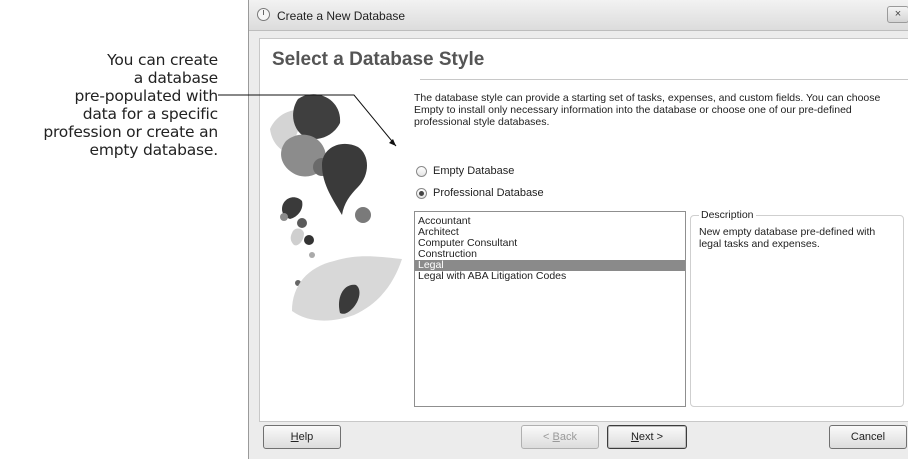 The height and width of the screenshot is (459, 908). Describe the element at coordinates (868, 437) in the screenshot. I see `cancel-button: Cancel` at that location.